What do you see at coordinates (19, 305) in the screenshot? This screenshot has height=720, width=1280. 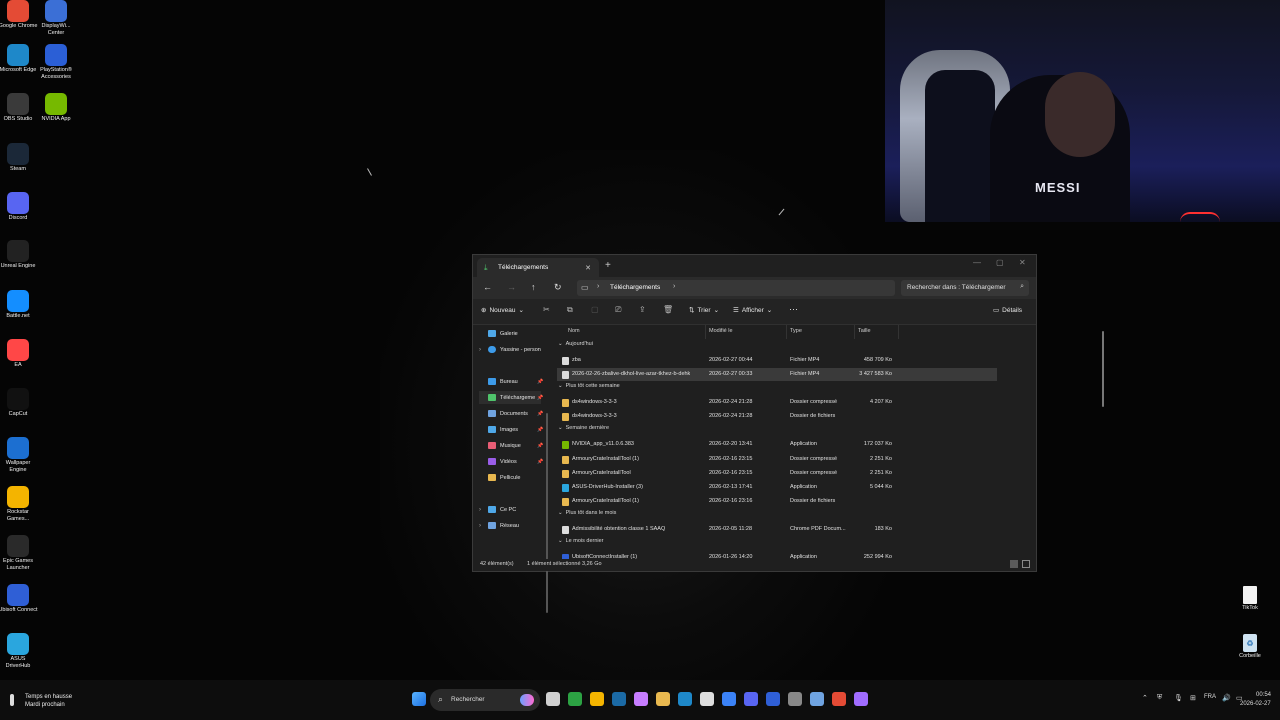 I see `desktop-icon: Battle.net` at bounding box center [19, 305].